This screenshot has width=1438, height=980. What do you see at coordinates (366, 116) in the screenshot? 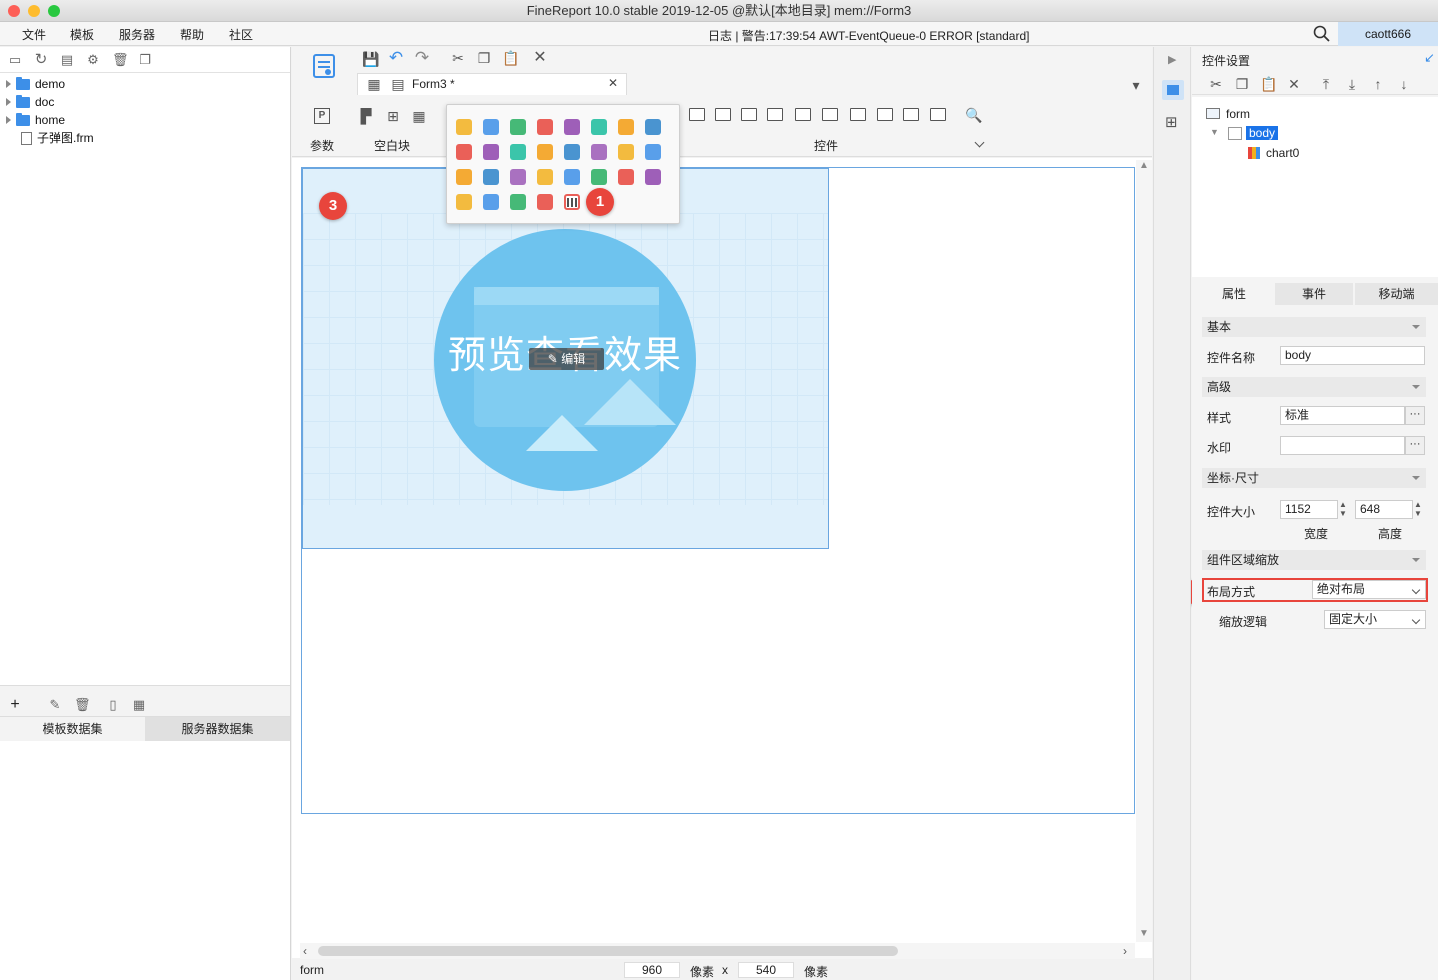
I see `absolute-block-icon: ▛` at bounding box center [366, 116].